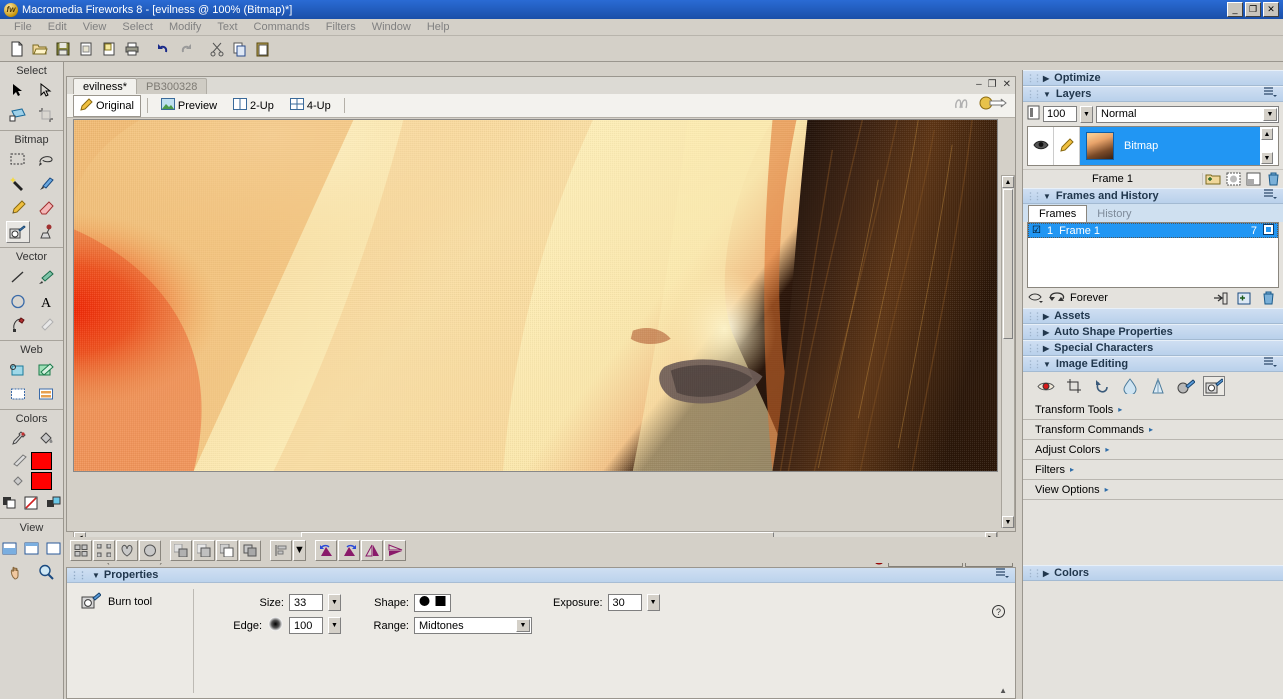 This screenshot has width=1283, height=699. What do you see at coordinates (40, 48) in the screenshot?
I see `open-document-button` at bounding box center [40, 48].